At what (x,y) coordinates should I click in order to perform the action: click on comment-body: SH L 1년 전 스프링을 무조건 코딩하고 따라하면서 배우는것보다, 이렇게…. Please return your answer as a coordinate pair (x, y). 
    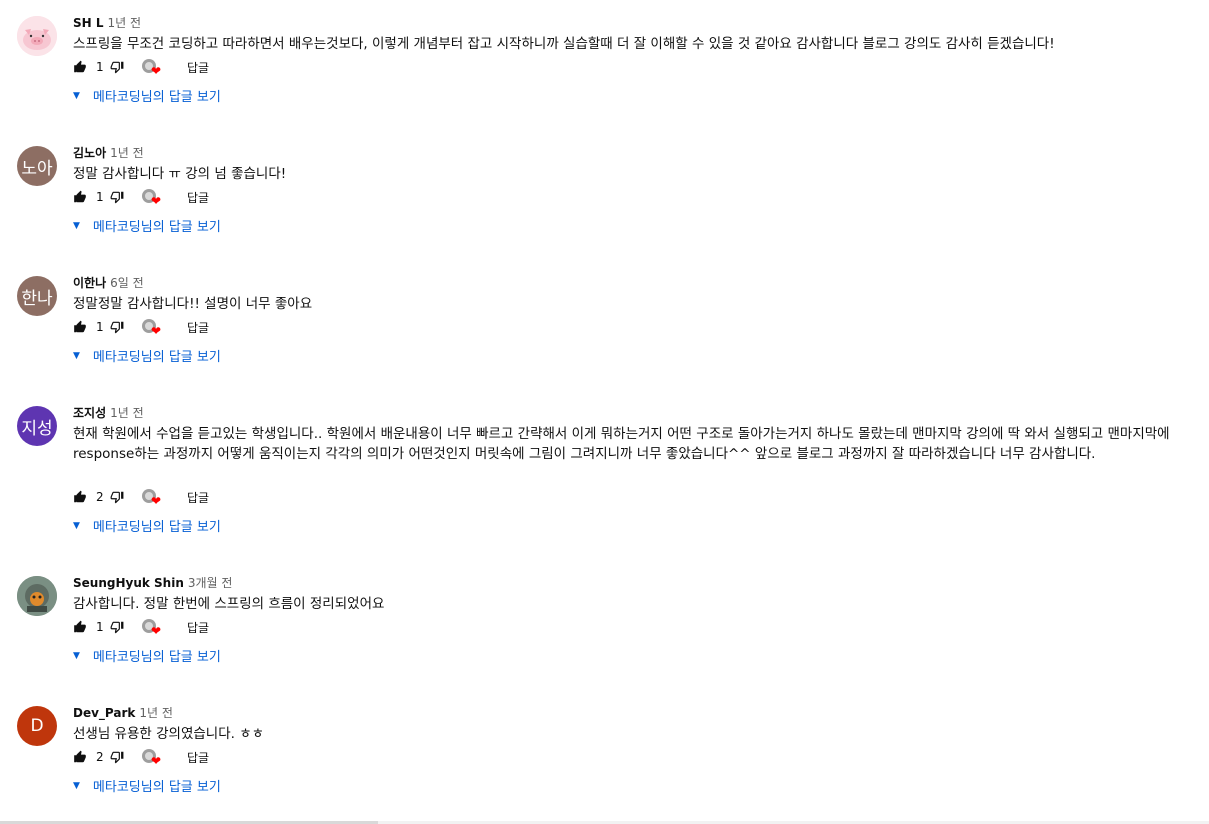
    Looking at the image, I should click on (636, 34).